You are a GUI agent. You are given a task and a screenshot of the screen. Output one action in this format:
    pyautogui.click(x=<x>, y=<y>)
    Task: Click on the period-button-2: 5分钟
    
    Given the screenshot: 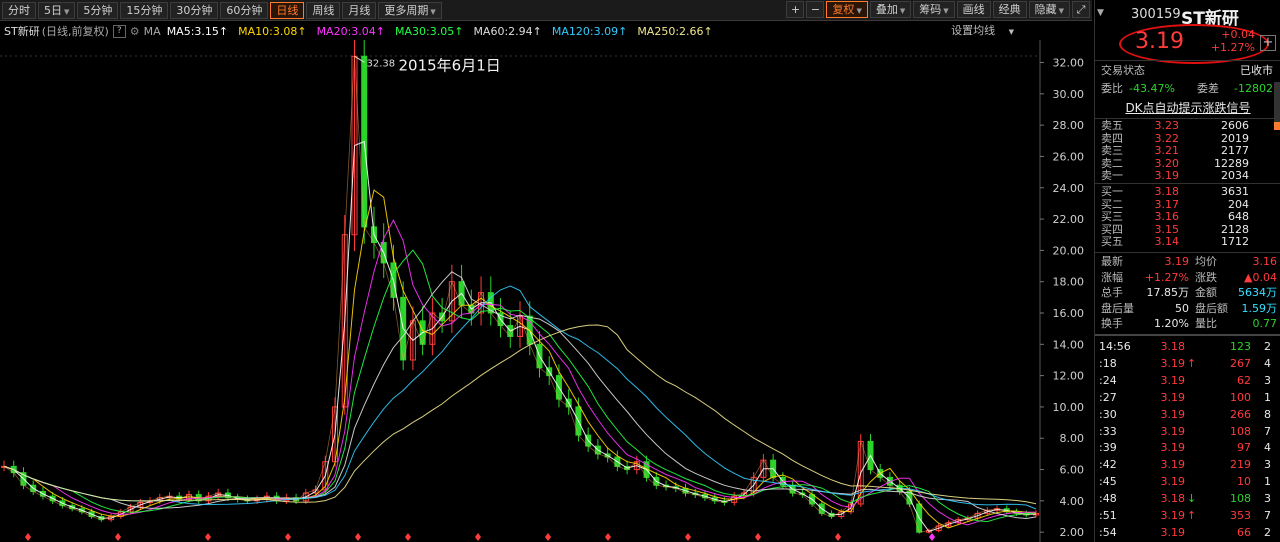 What is the action you would take?
    pyautogui.click(x=98, y=10)
    